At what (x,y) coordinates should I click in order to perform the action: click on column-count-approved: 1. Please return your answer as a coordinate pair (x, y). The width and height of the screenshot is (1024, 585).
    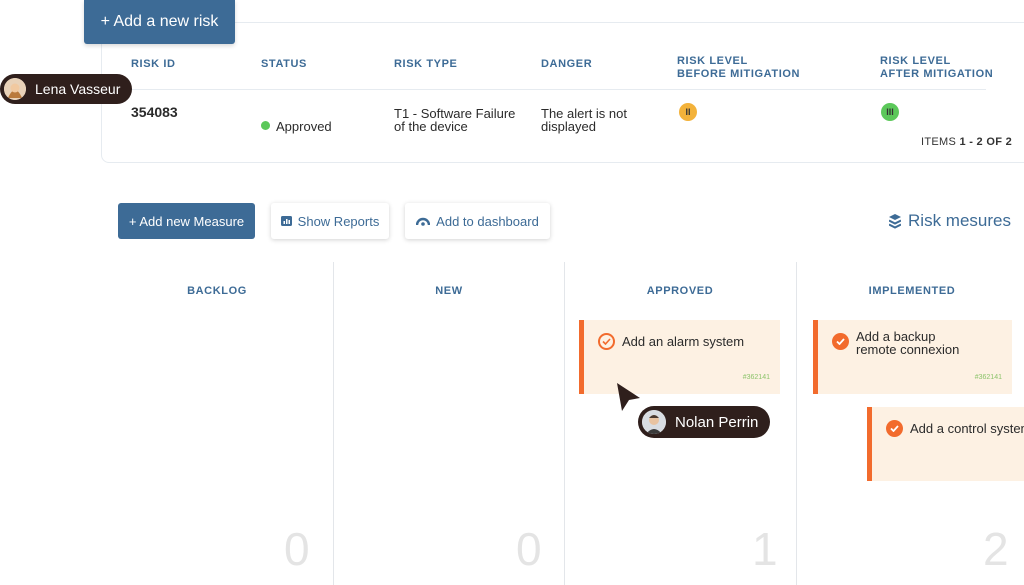
    Looking at the image, I should click on (765, 549).